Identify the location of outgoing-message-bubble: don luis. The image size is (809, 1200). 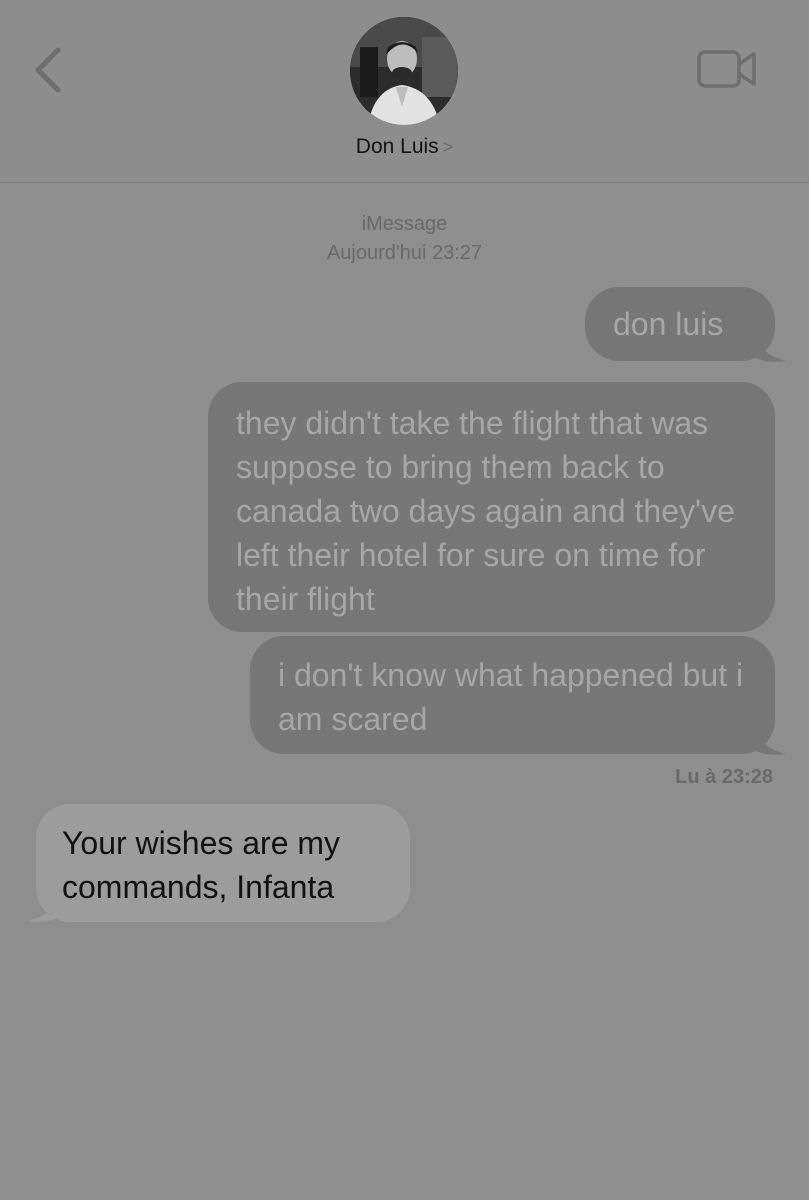
(680, 324).